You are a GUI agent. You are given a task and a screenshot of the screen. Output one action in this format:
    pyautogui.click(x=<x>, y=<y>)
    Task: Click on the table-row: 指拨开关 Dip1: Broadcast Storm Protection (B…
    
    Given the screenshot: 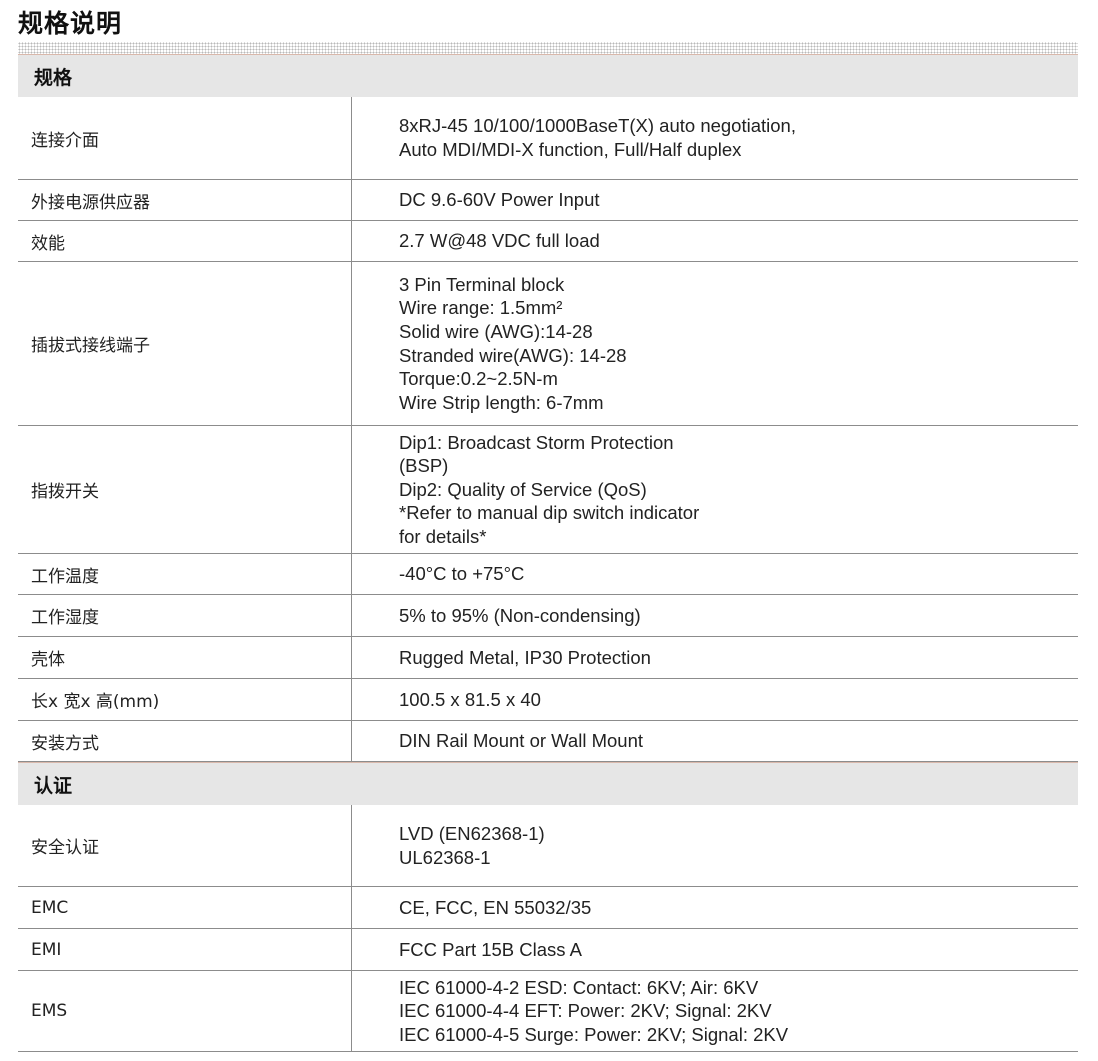 What is the action you would take?
    pyautogui.click(x=548, y=490)
    